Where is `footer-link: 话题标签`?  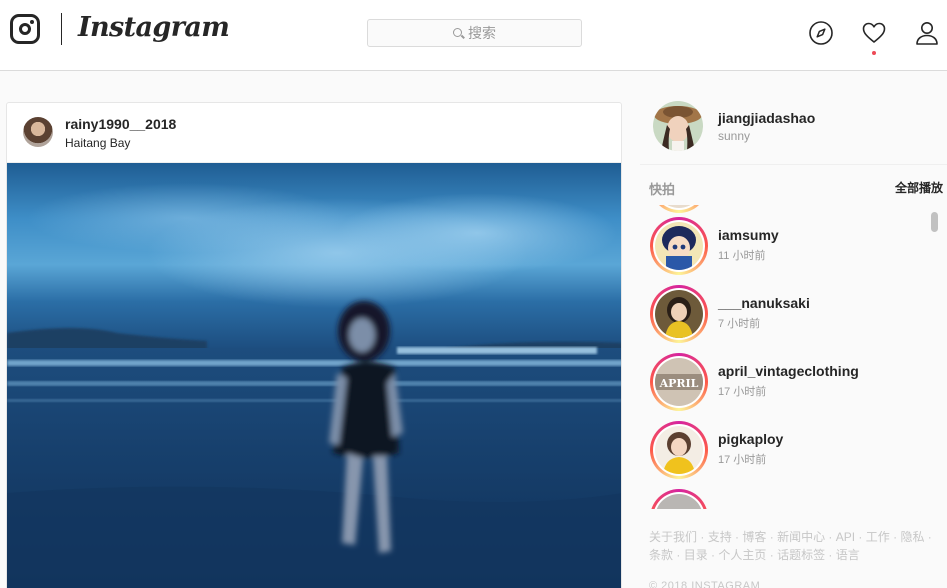 footer-link: 话题标签 is located at coordinates (801, 555).